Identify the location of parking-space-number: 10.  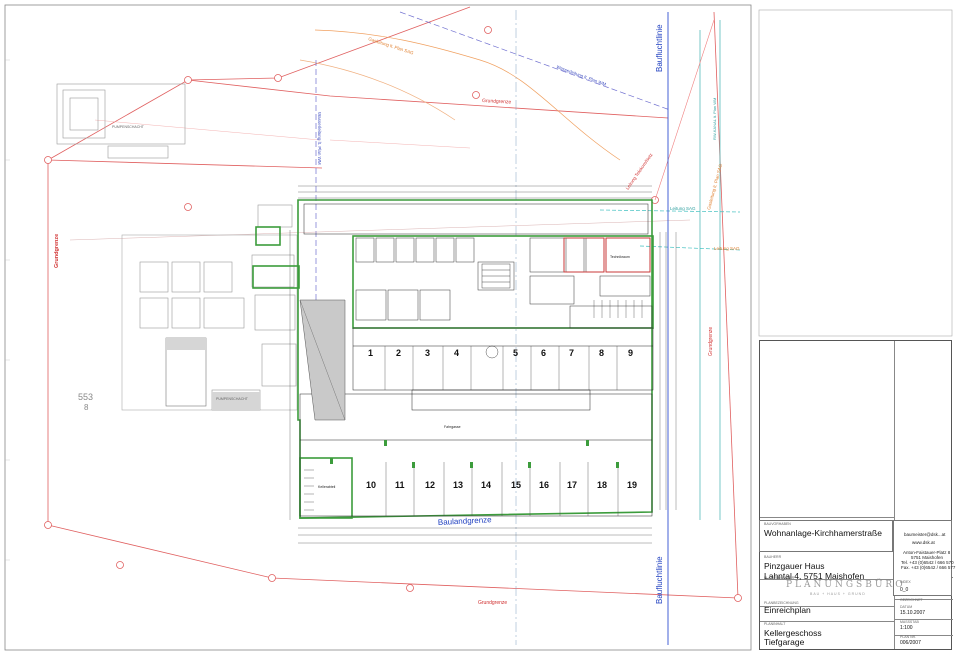
(371, 485).